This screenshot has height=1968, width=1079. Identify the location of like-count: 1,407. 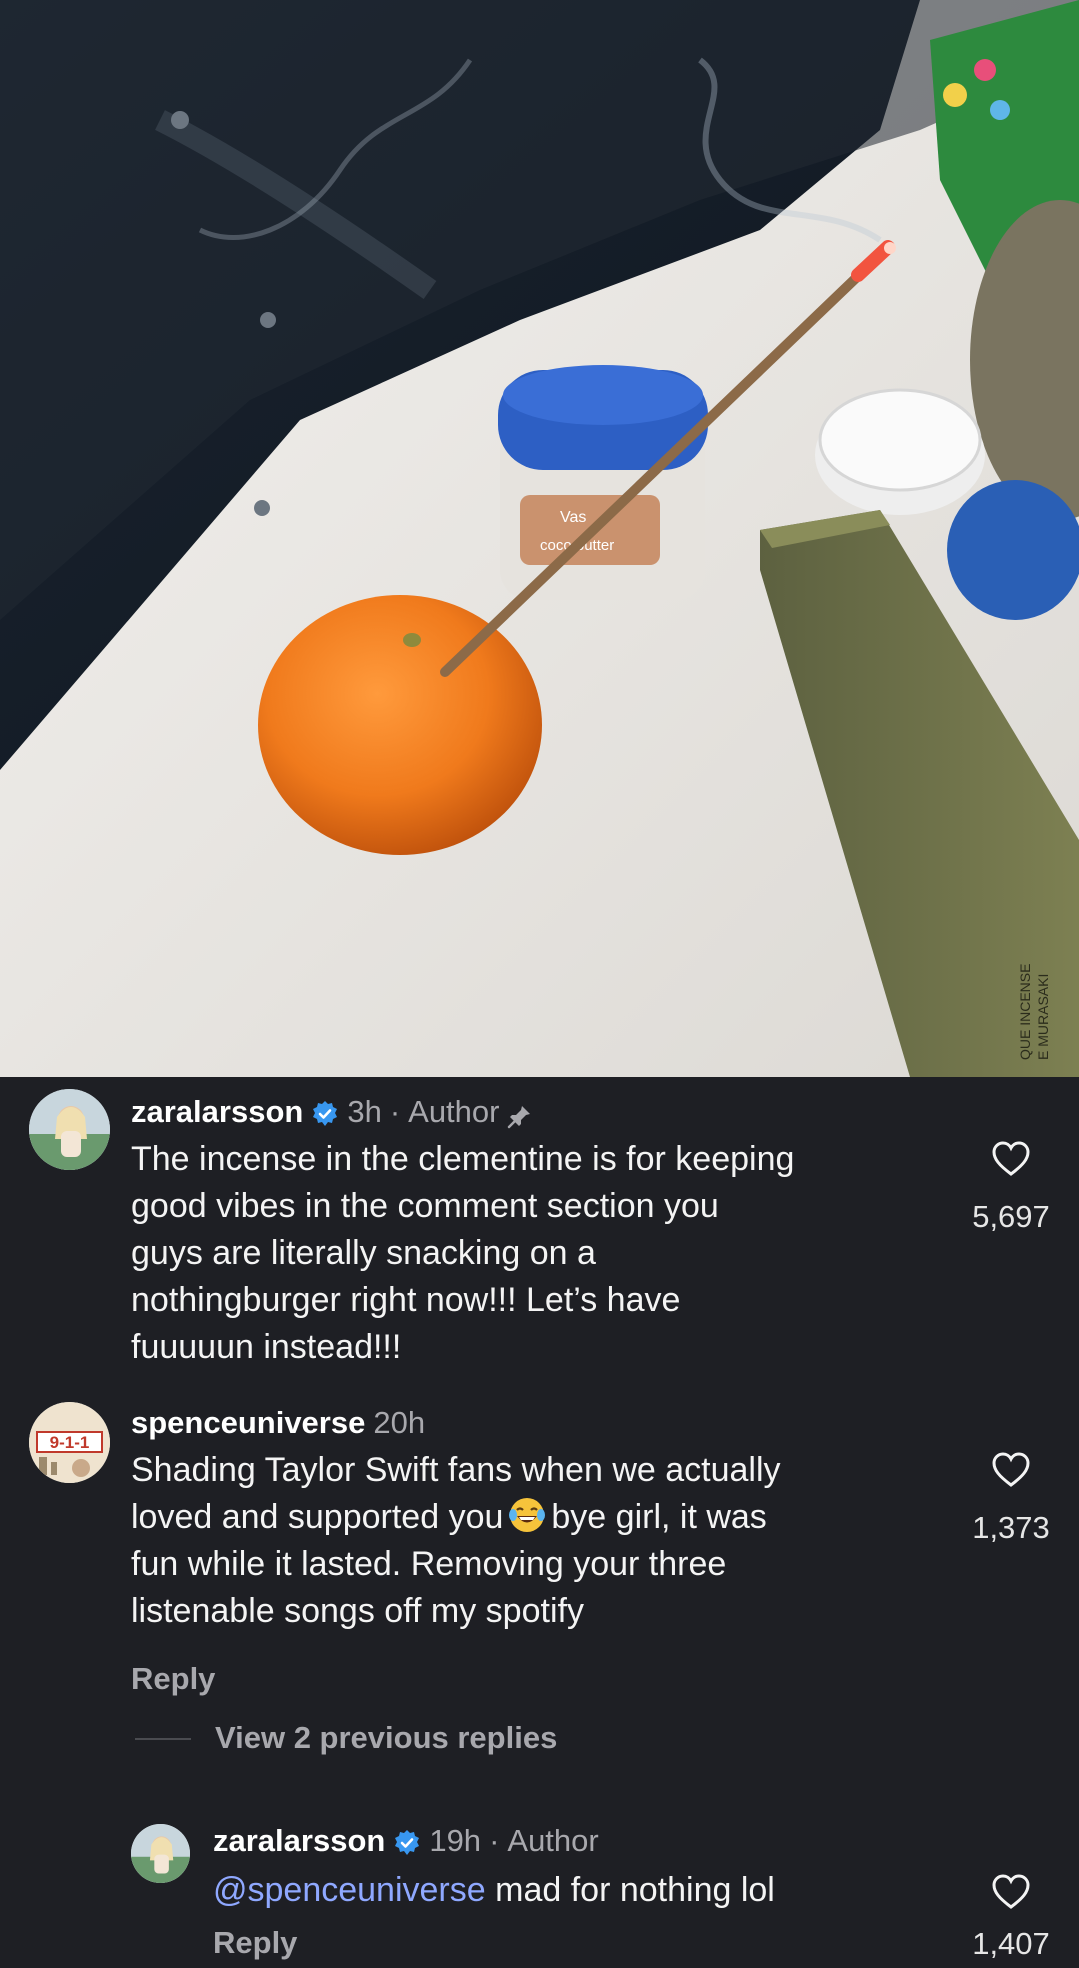
(1011, 1943).